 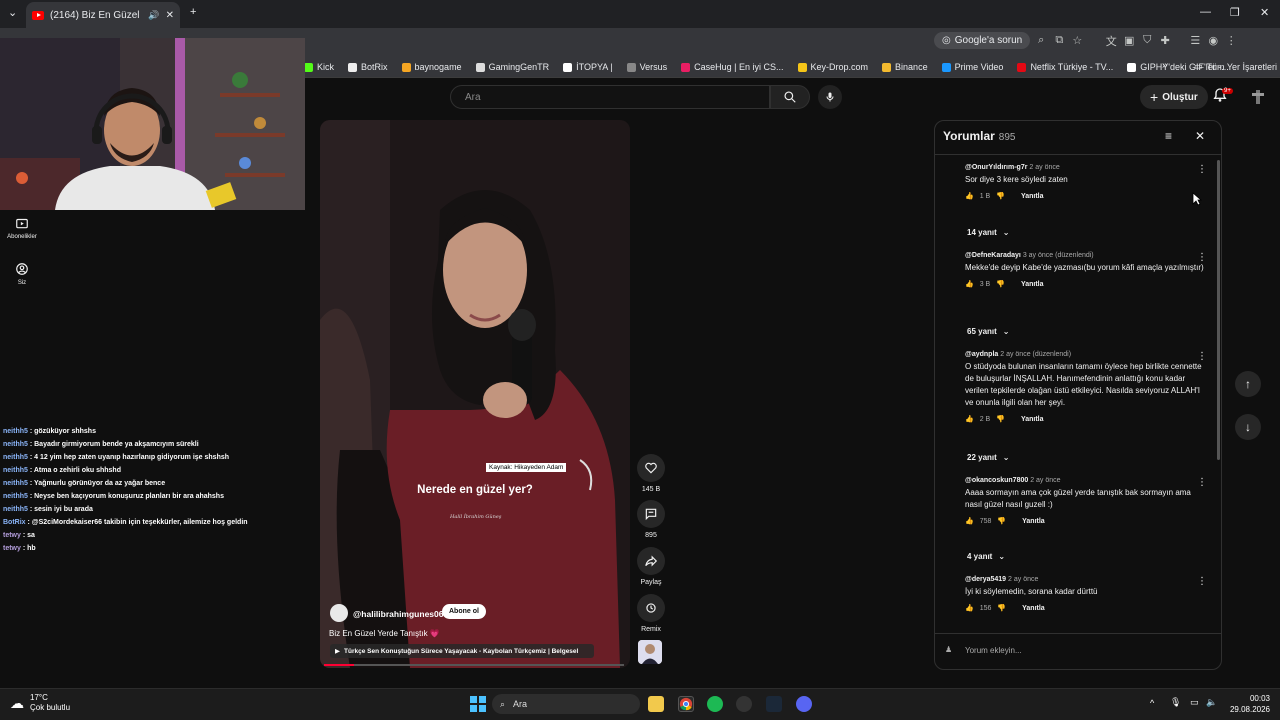 I want to click on spotify-icon, so click(x=715, y=704).